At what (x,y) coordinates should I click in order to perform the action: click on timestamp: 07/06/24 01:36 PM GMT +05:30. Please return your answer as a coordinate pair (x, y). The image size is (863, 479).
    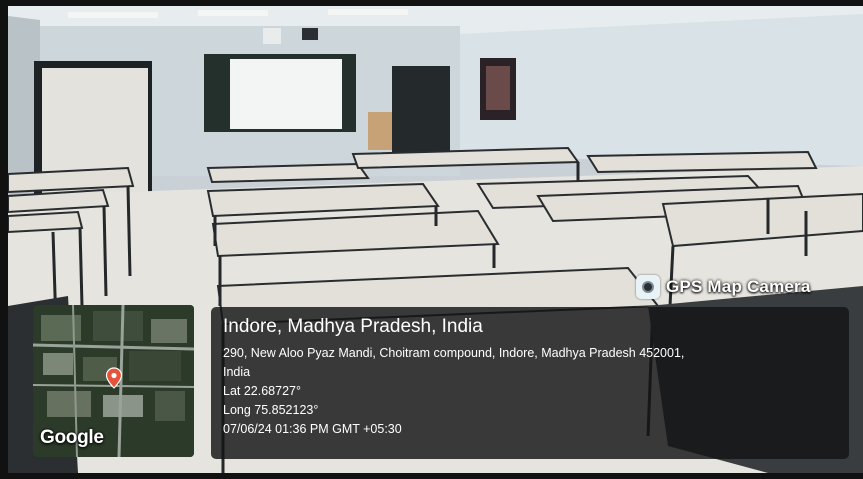
    Looking at the image, I should click on (312, 429).